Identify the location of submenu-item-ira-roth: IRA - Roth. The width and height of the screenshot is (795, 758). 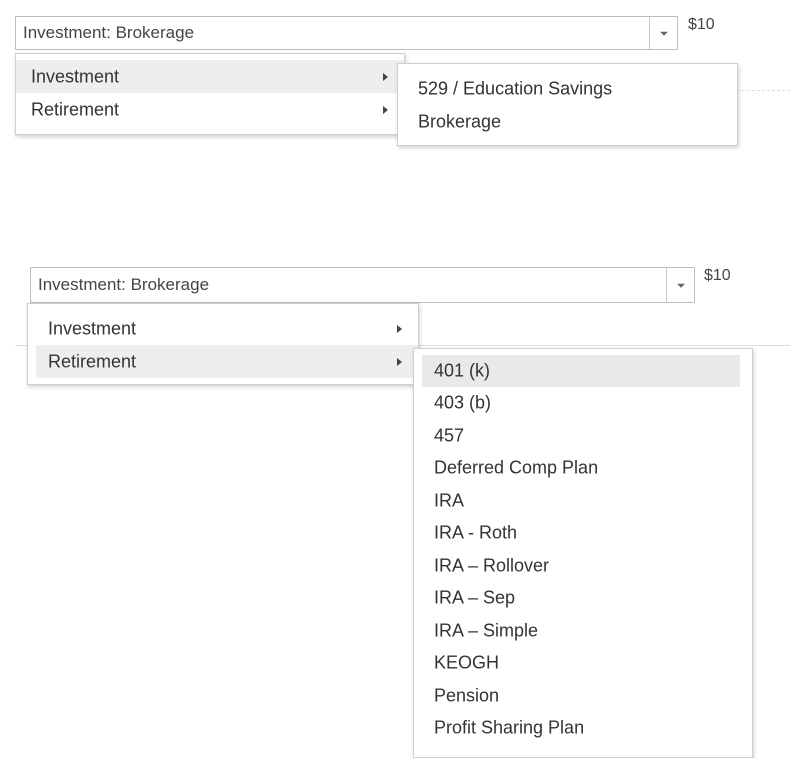
(583, 533).